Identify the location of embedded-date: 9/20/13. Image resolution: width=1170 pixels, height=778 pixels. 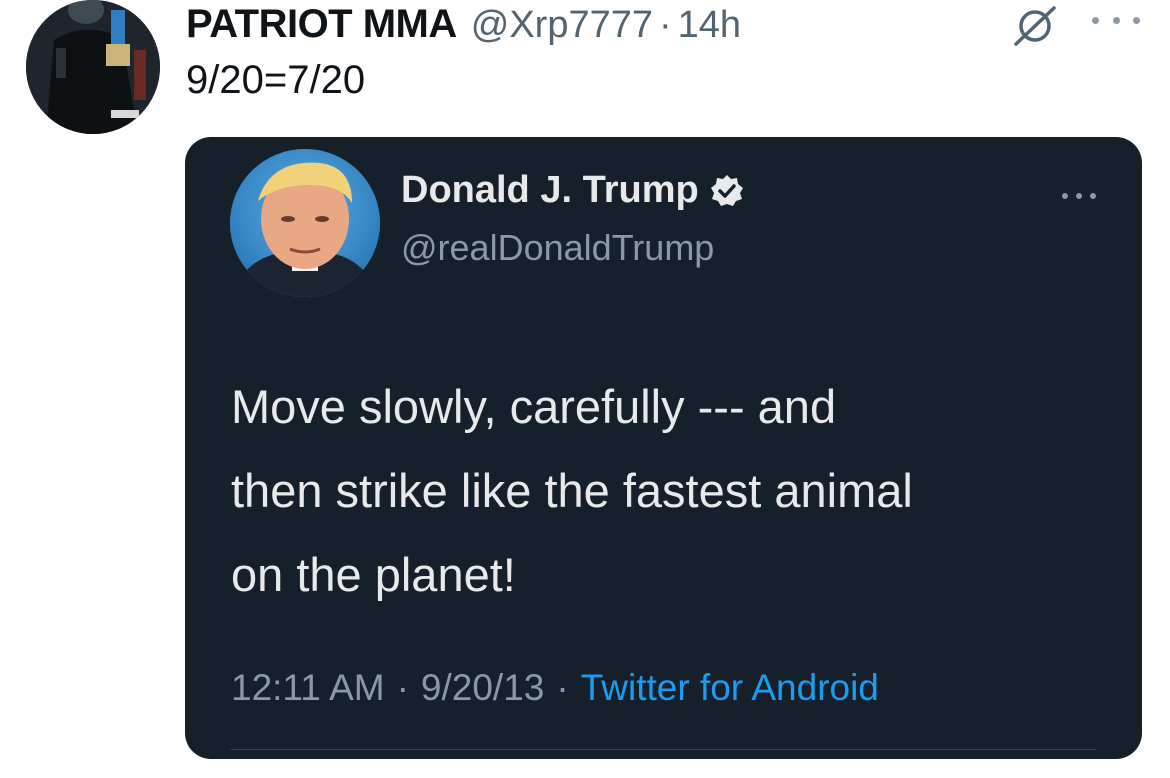
(482, 687).